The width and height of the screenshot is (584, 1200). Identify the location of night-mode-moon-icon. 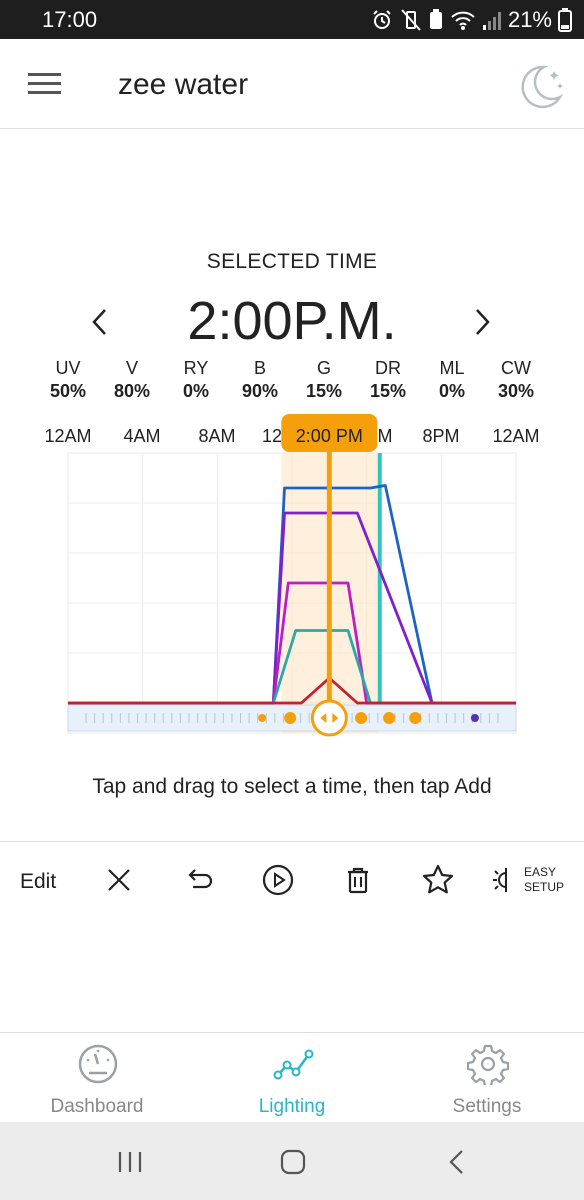
(541, 86).